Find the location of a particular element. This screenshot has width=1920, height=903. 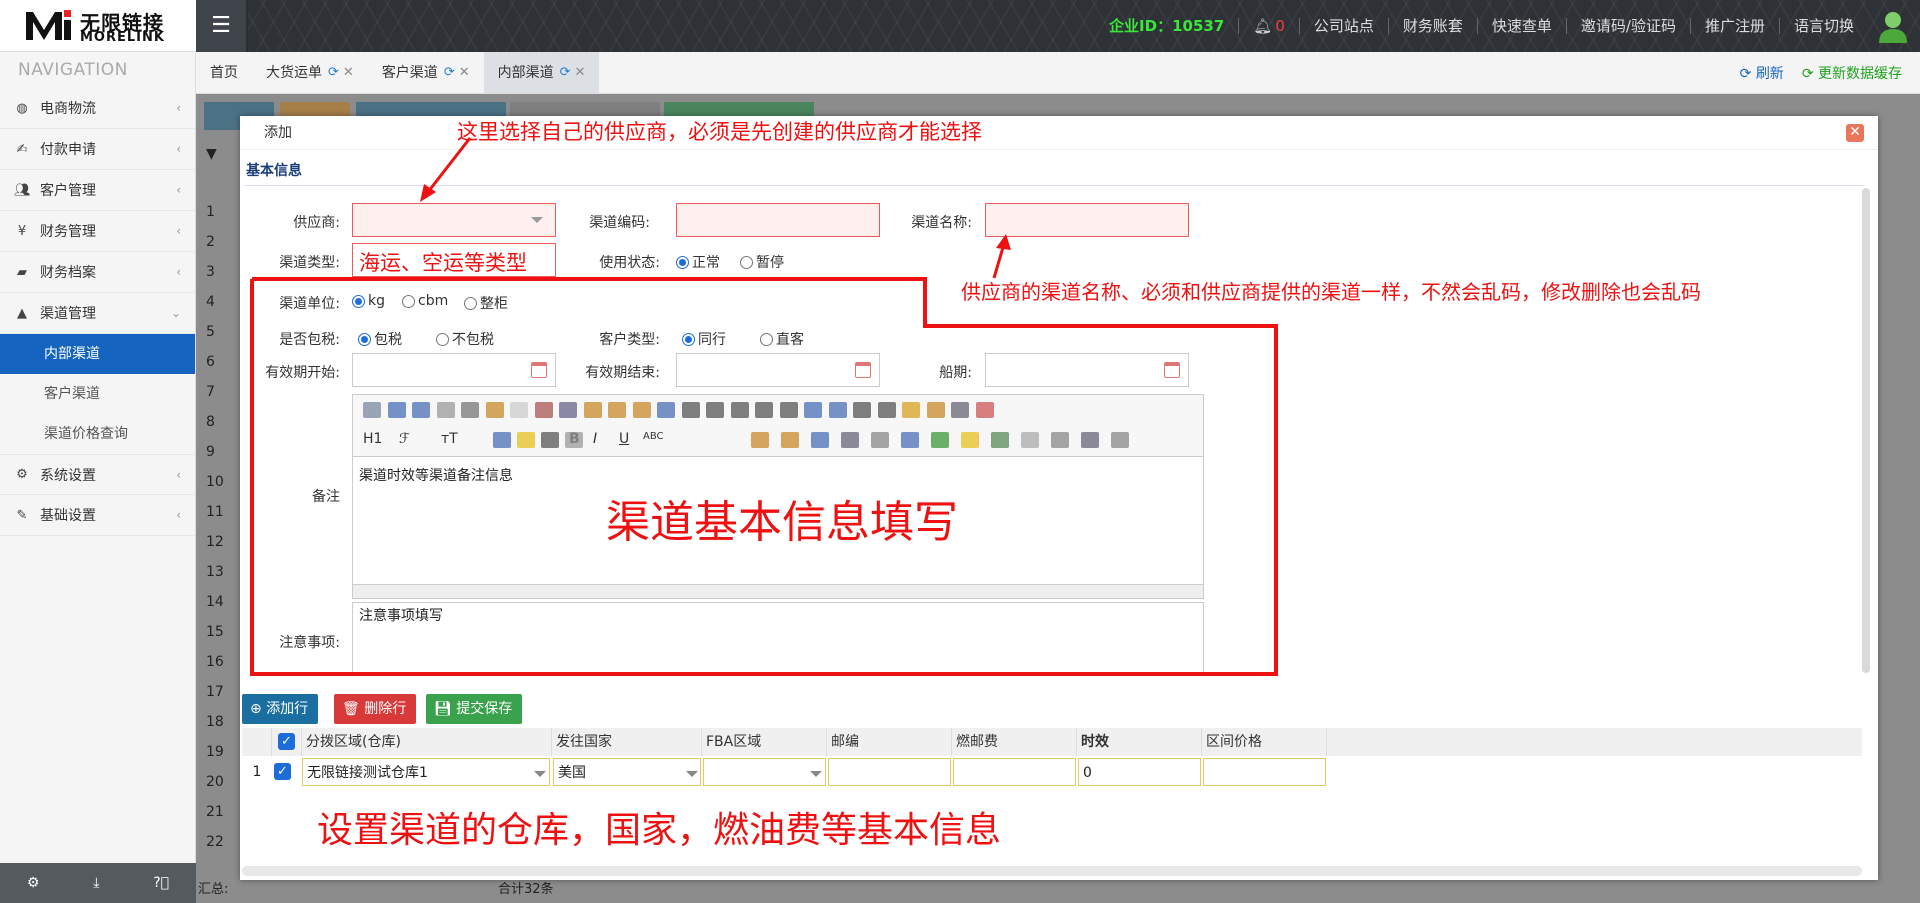

channel-name-label: 渠道名称: is located at coordinates (941, 223).